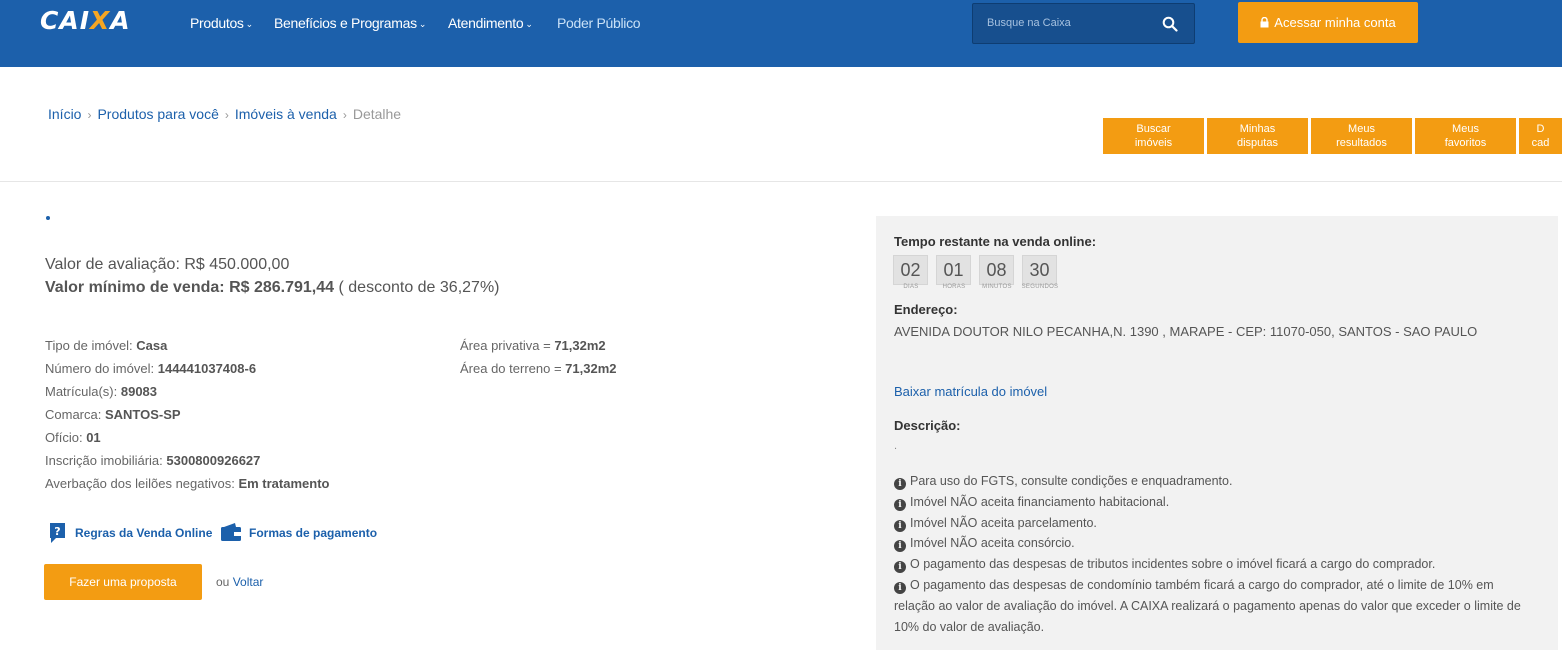 The image size is (1562, 650). I want to click on detail-label: Comarca:, so click(73, 414).